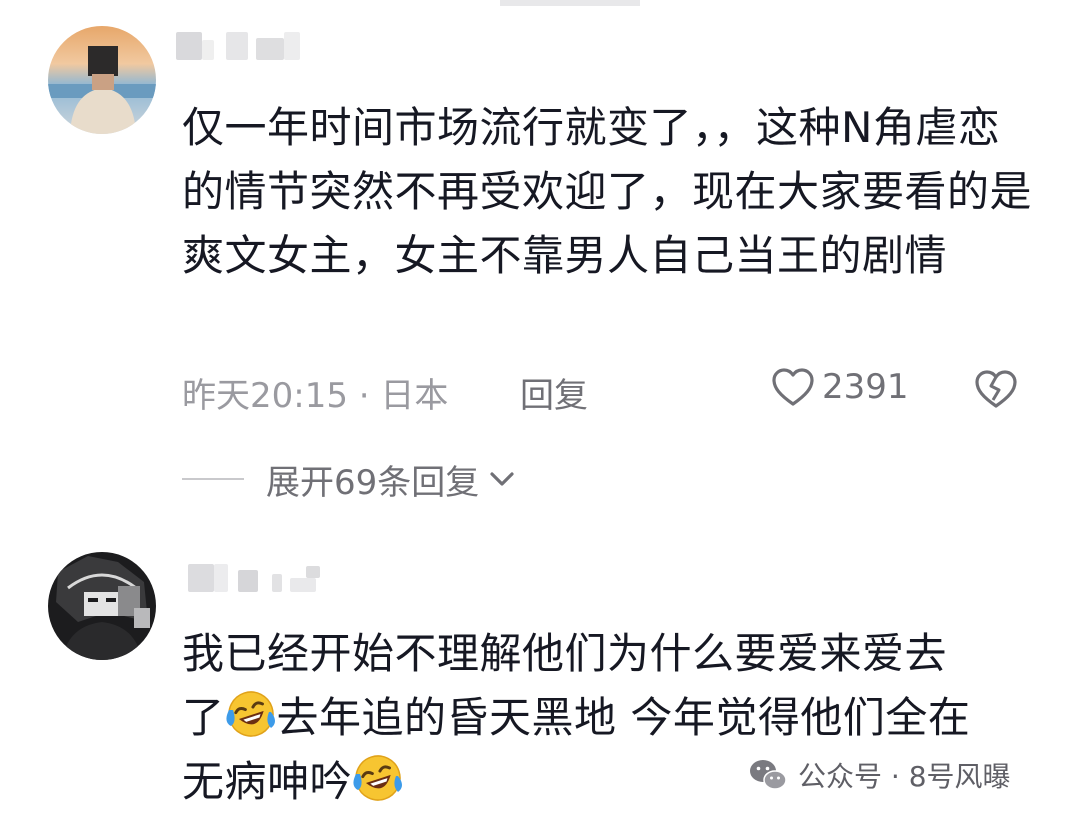 This screenshot has width=1080, height=818. What do you see at coordinates (612, 391) in the screenshot?
I see `comment-meta: 昨天20:15 · 日本 回复 2391` at bounding box center [612, 391].